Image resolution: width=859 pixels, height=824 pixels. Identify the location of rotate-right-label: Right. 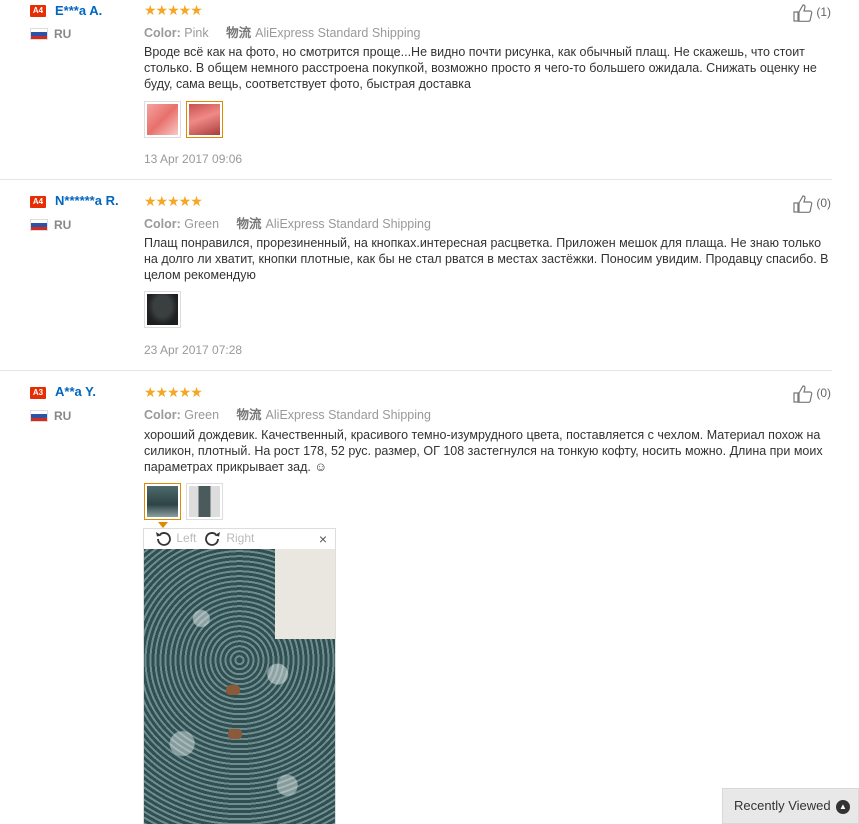
(240, 538).